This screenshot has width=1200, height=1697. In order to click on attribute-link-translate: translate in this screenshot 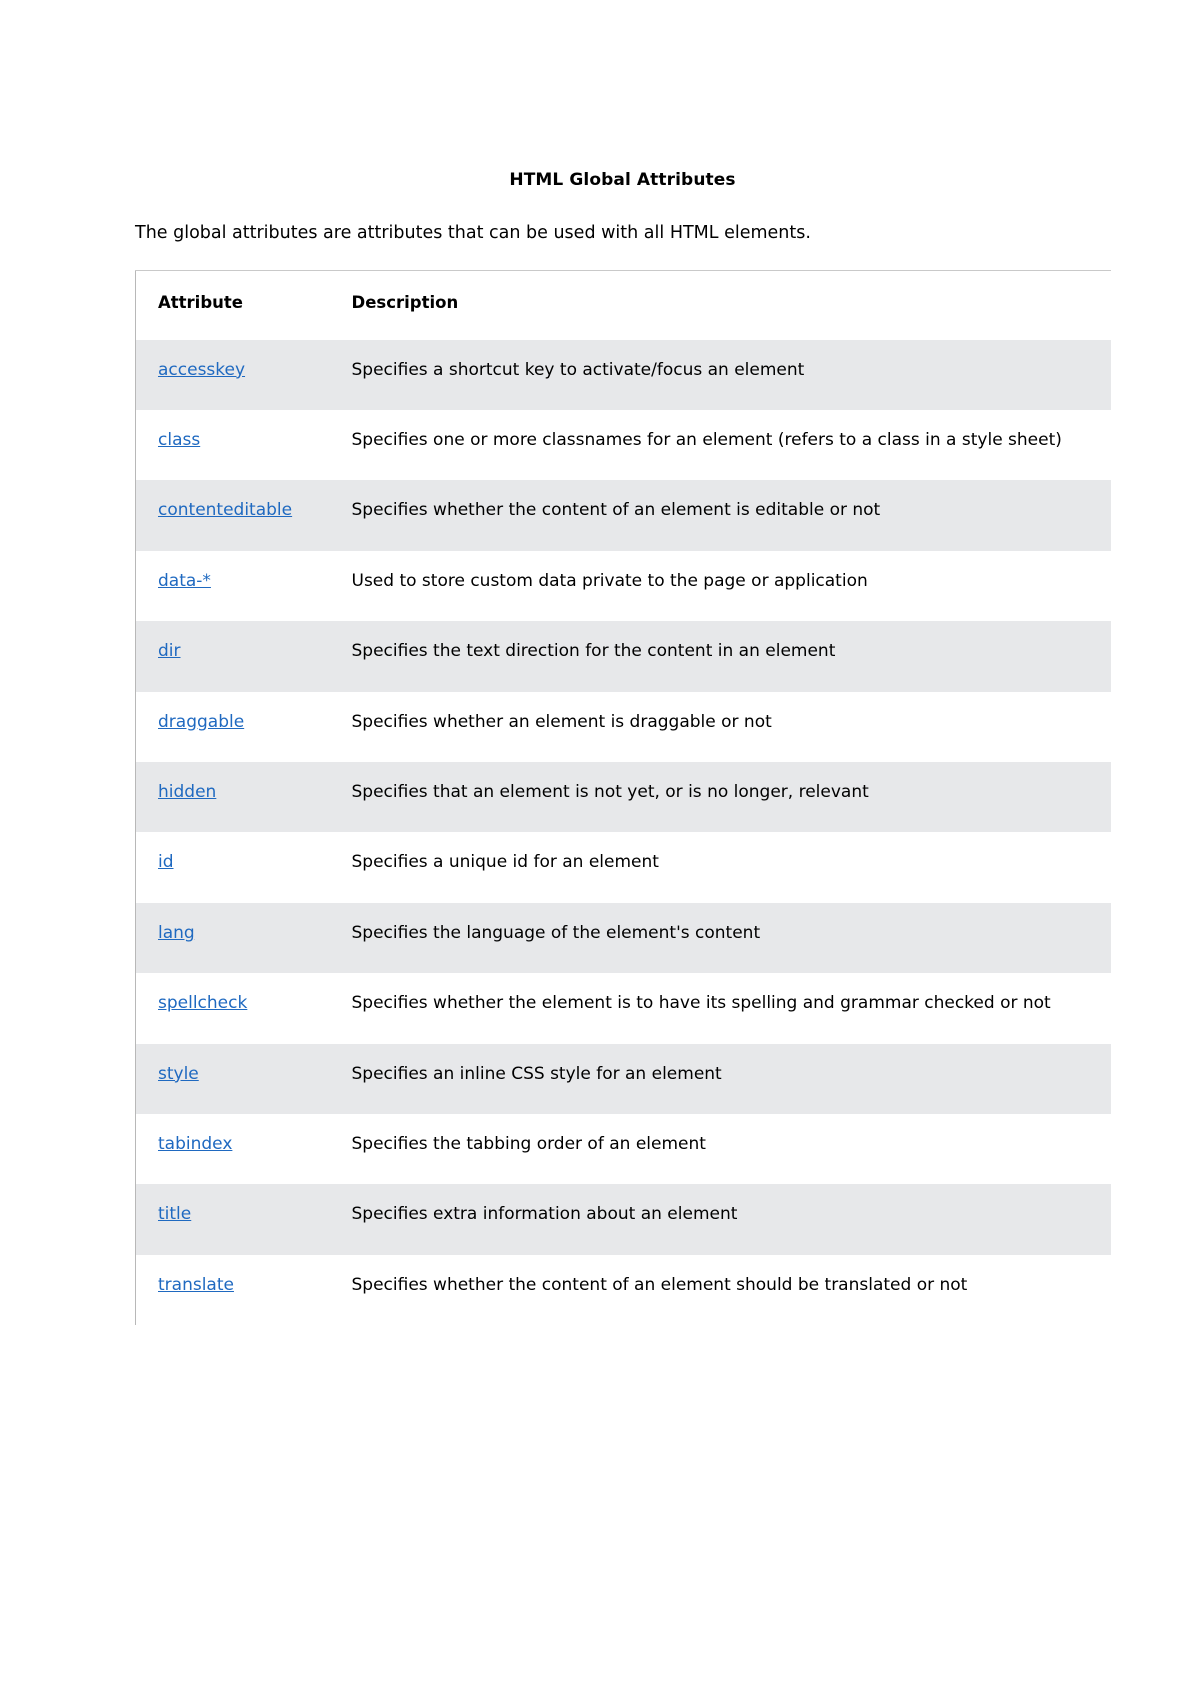, I will do `click(196, 1285)`.